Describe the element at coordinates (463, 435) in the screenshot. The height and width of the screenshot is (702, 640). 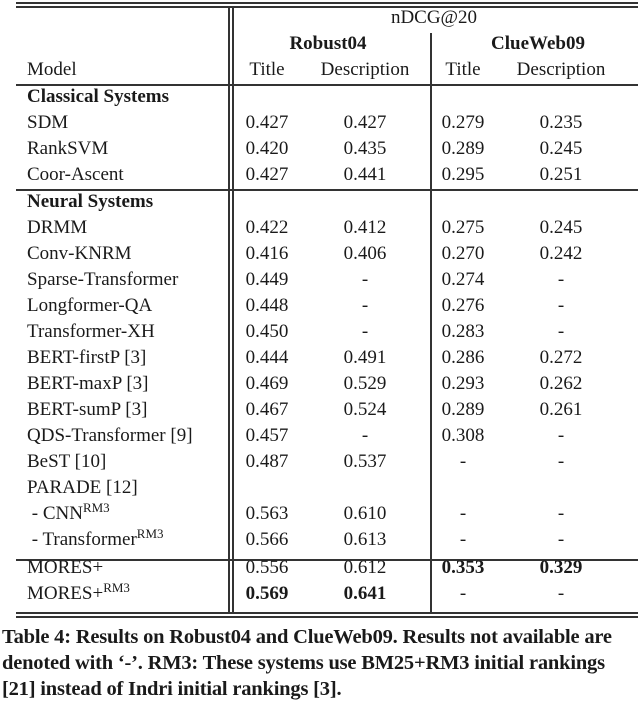
I see `table-cell: 0.308` at that location.